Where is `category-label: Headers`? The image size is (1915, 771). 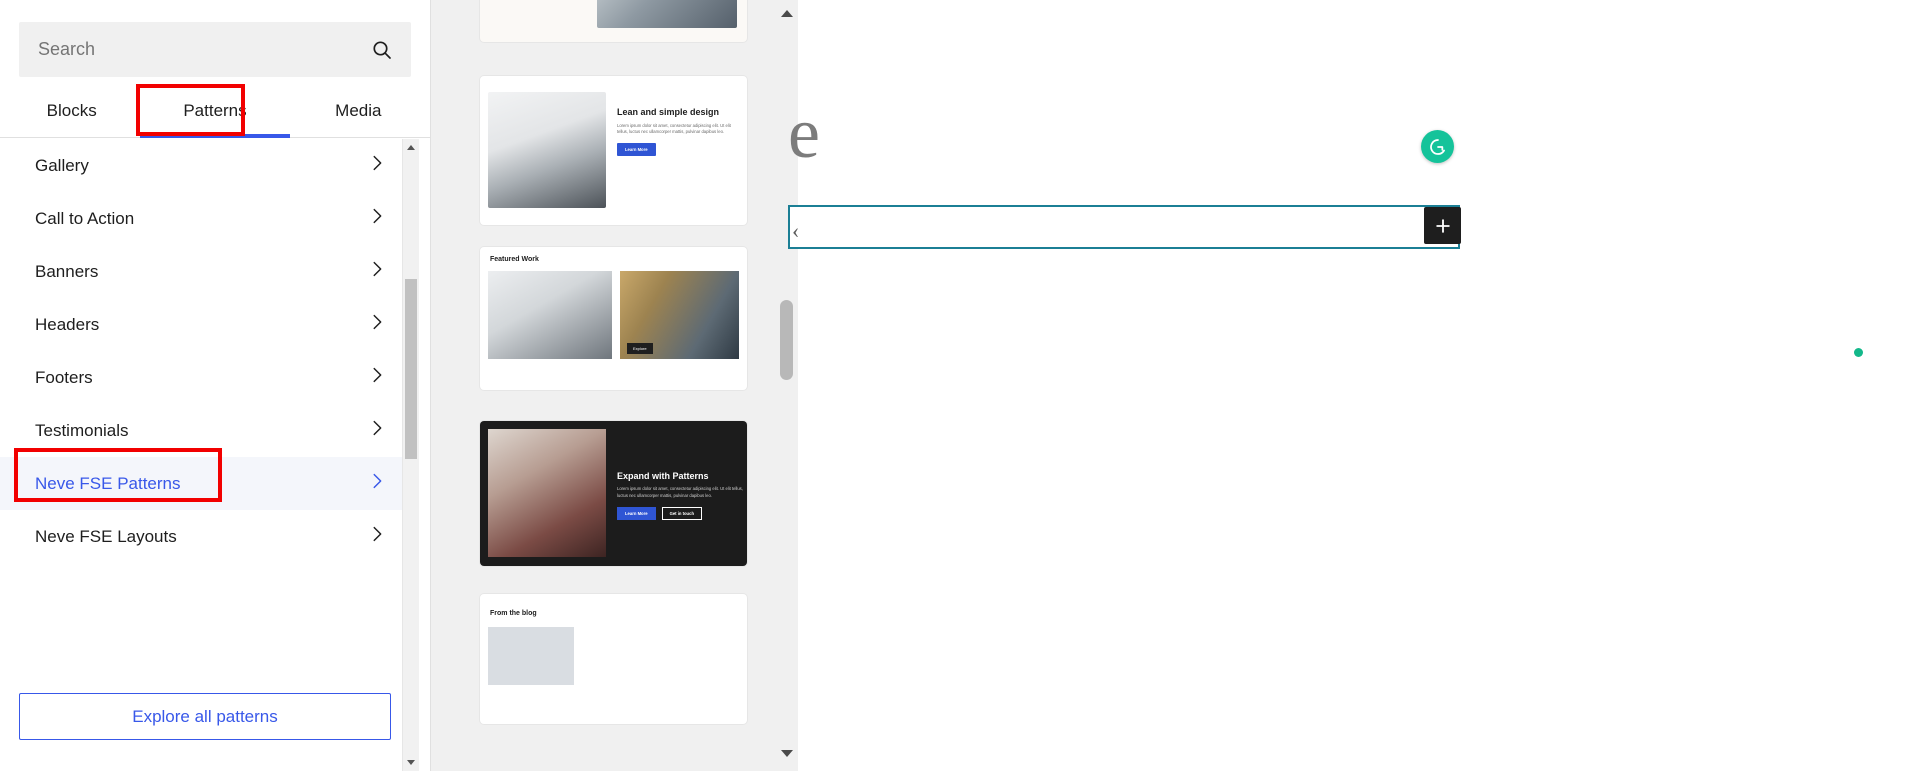 category-label: Headers is located at coordinates (67, 324).